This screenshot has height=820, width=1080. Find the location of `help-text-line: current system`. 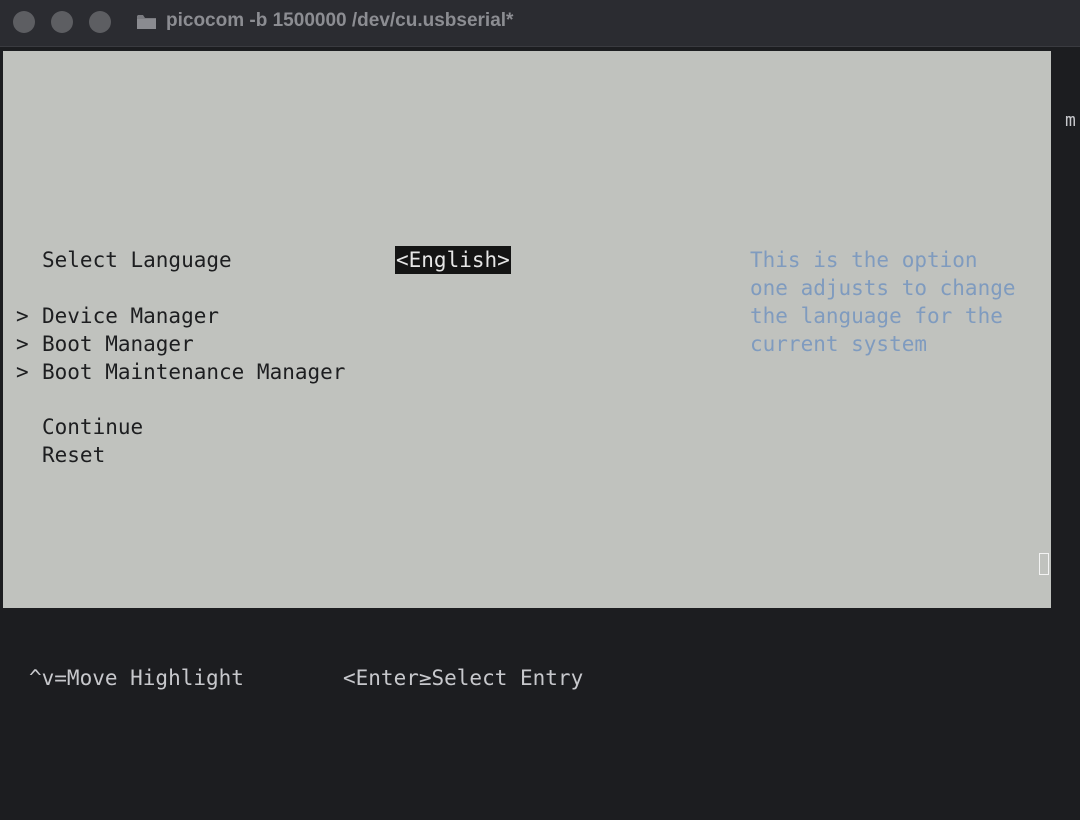

help-text-line: current system is located at coordinates (839, 344).